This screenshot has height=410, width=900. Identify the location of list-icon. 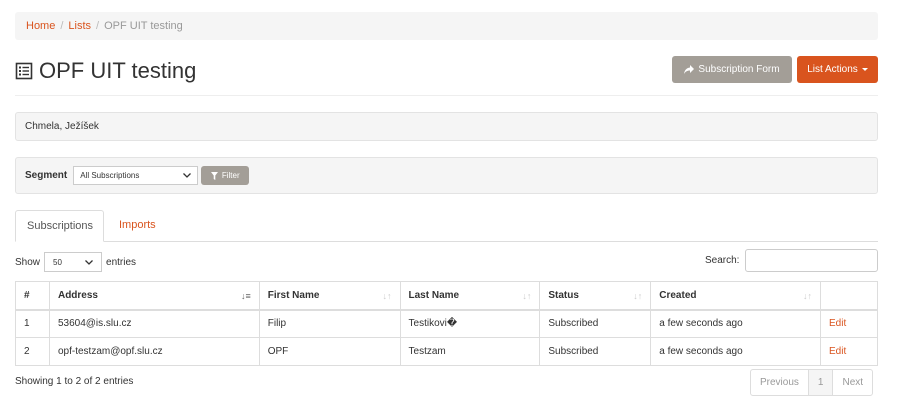
(24, 71).